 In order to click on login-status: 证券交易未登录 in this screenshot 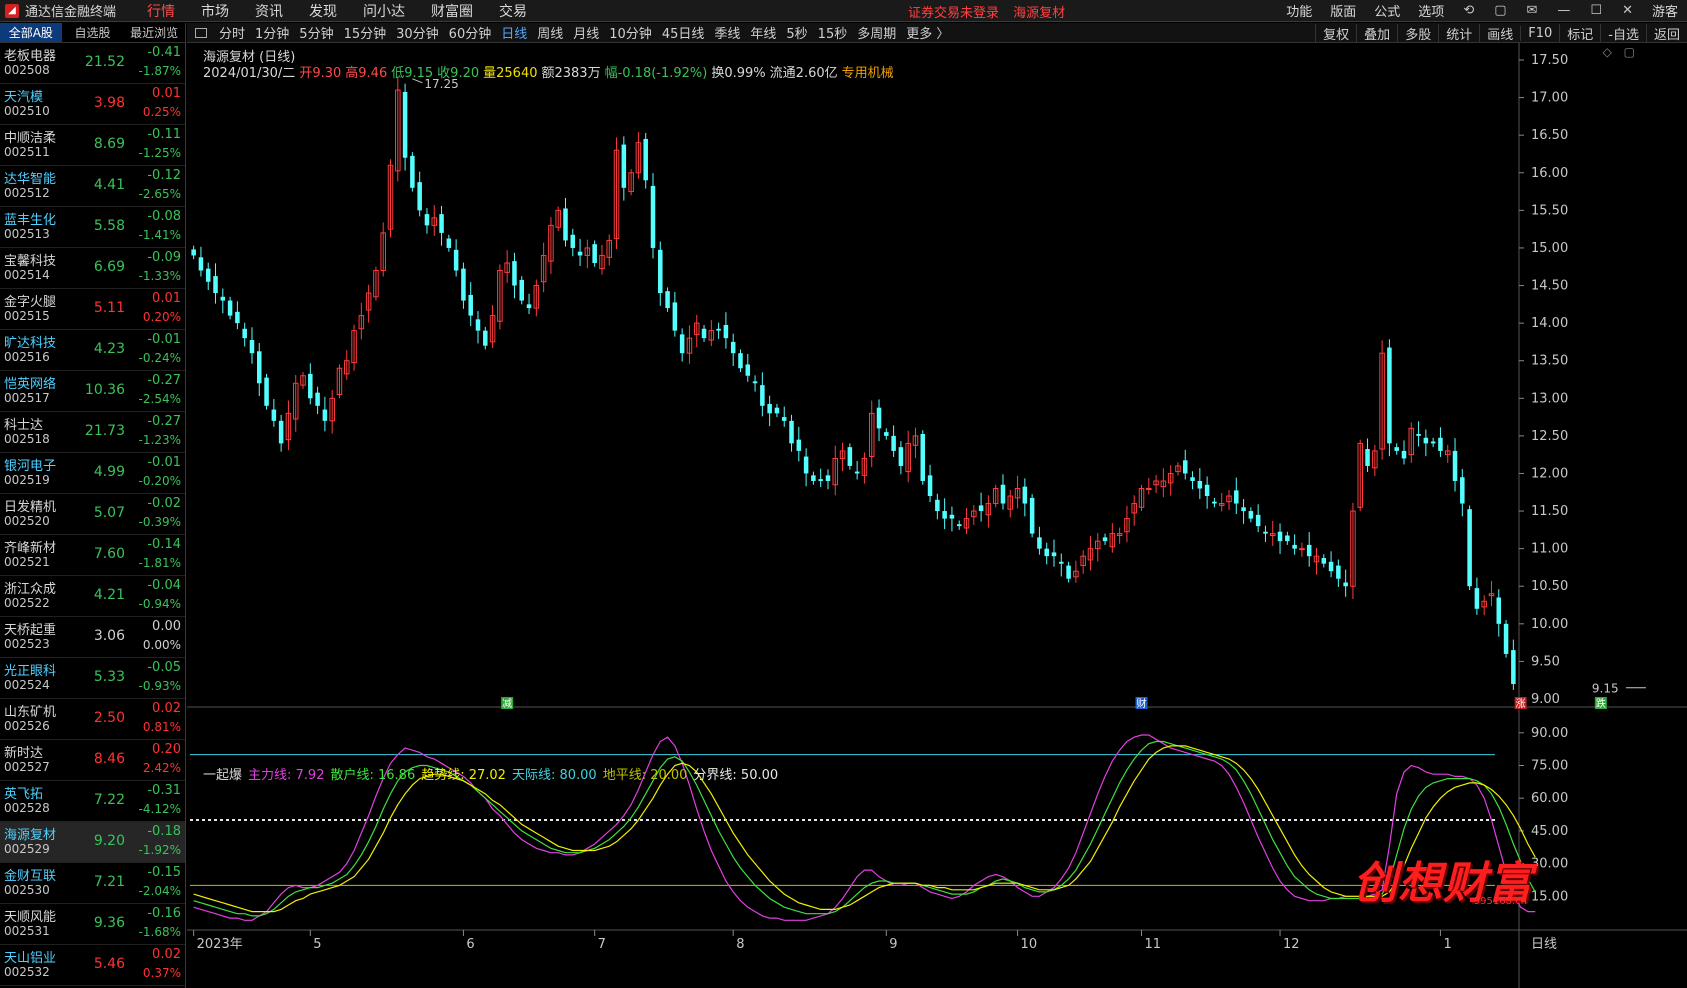, I will do `click(953, 13)`.